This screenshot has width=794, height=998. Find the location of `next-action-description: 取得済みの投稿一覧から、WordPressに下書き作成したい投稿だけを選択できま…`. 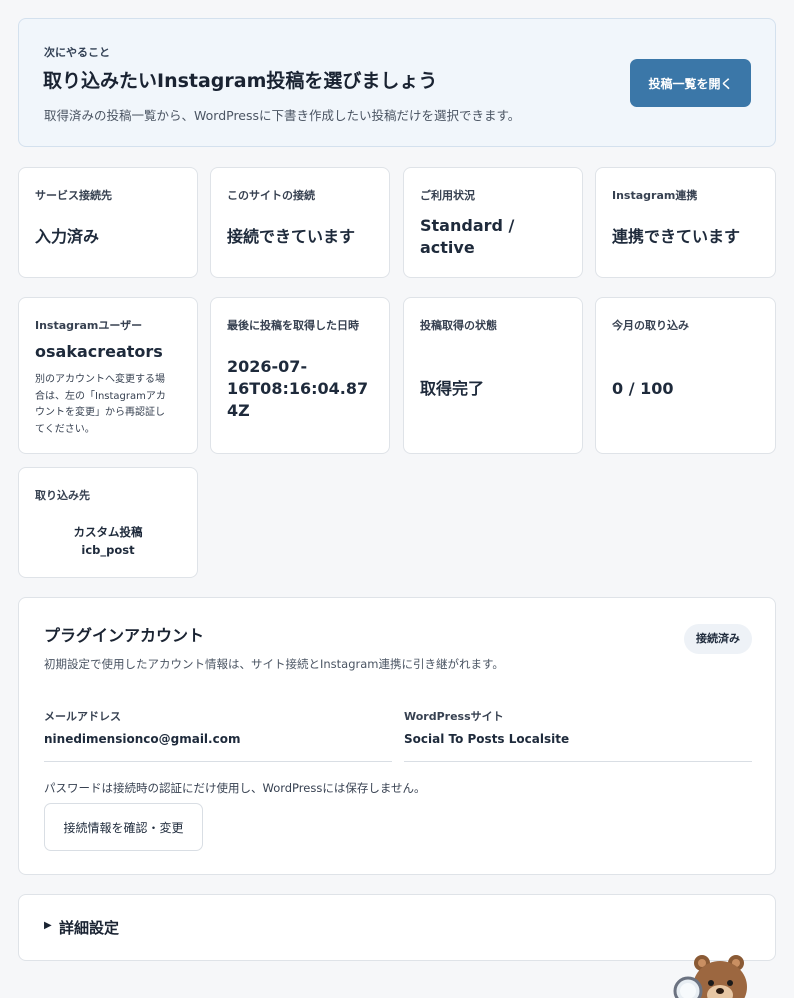

next-action-description: 取得済みの投稿一覧から、WordPressに下書き作成したい投稿だけを選択できま… is located at coordinates (282, 115).